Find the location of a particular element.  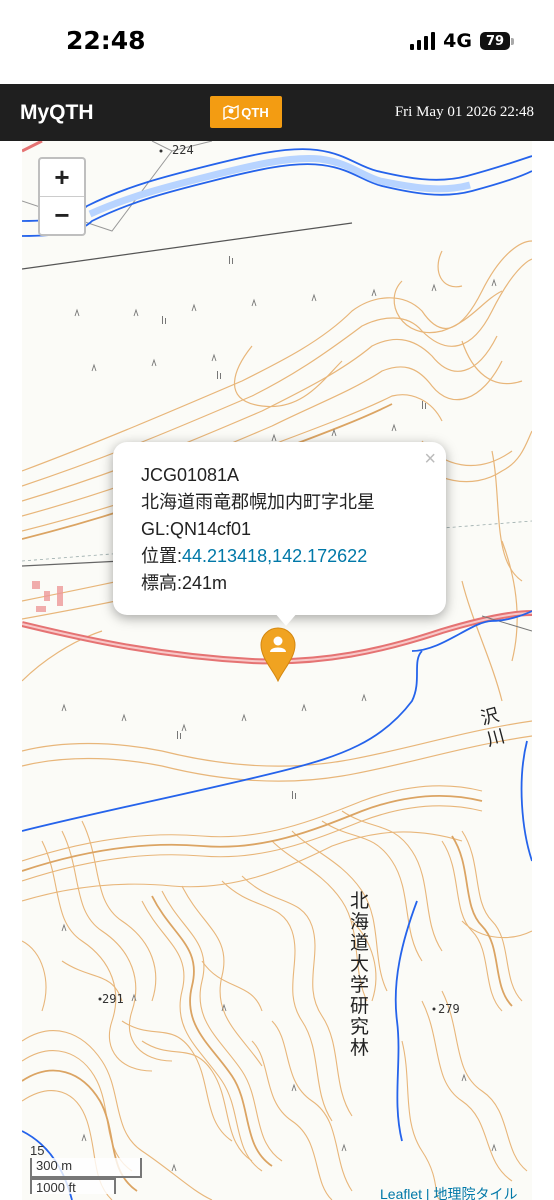

status-bar: 22:48 4G 79 is located at coordinates (277, 42).